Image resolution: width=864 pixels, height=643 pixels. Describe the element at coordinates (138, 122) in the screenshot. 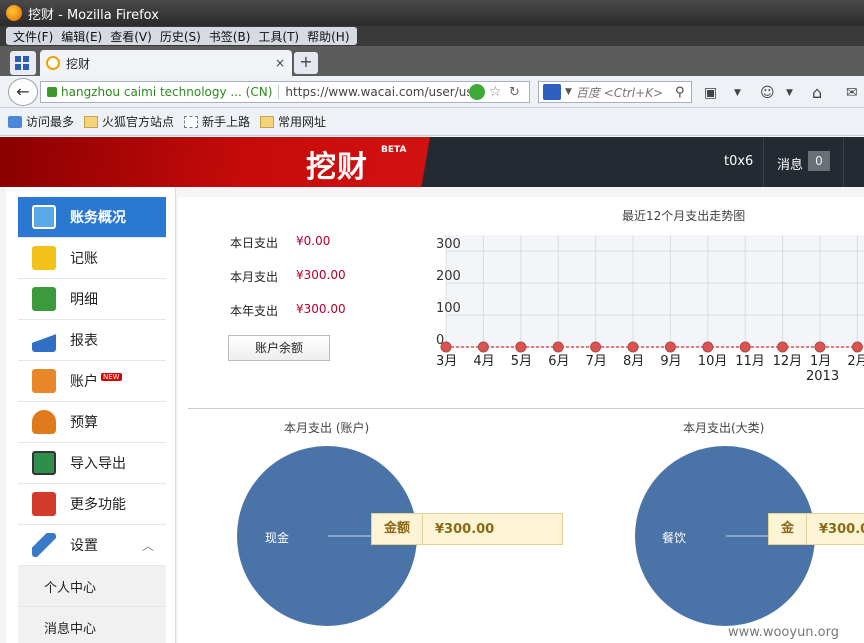

I see `bookmark-label: 火狐官方站点` at that location.